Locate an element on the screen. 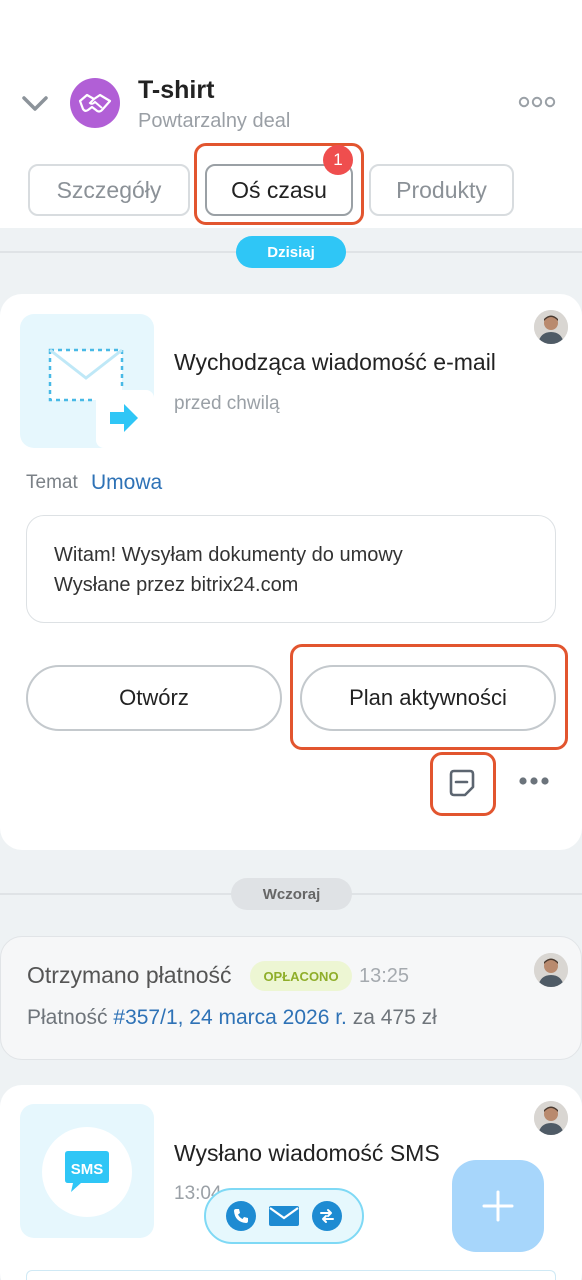  mail-icon is located at coordinates (284, 1216).